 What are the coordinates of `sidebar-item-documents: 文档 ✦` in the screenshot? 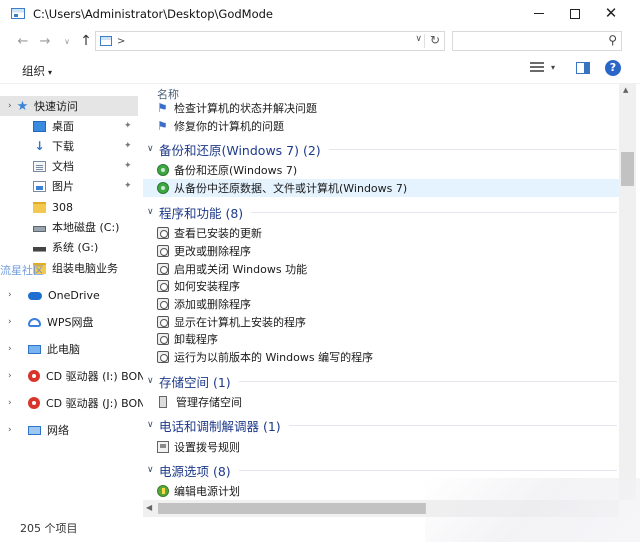 It's located at (71, 166).